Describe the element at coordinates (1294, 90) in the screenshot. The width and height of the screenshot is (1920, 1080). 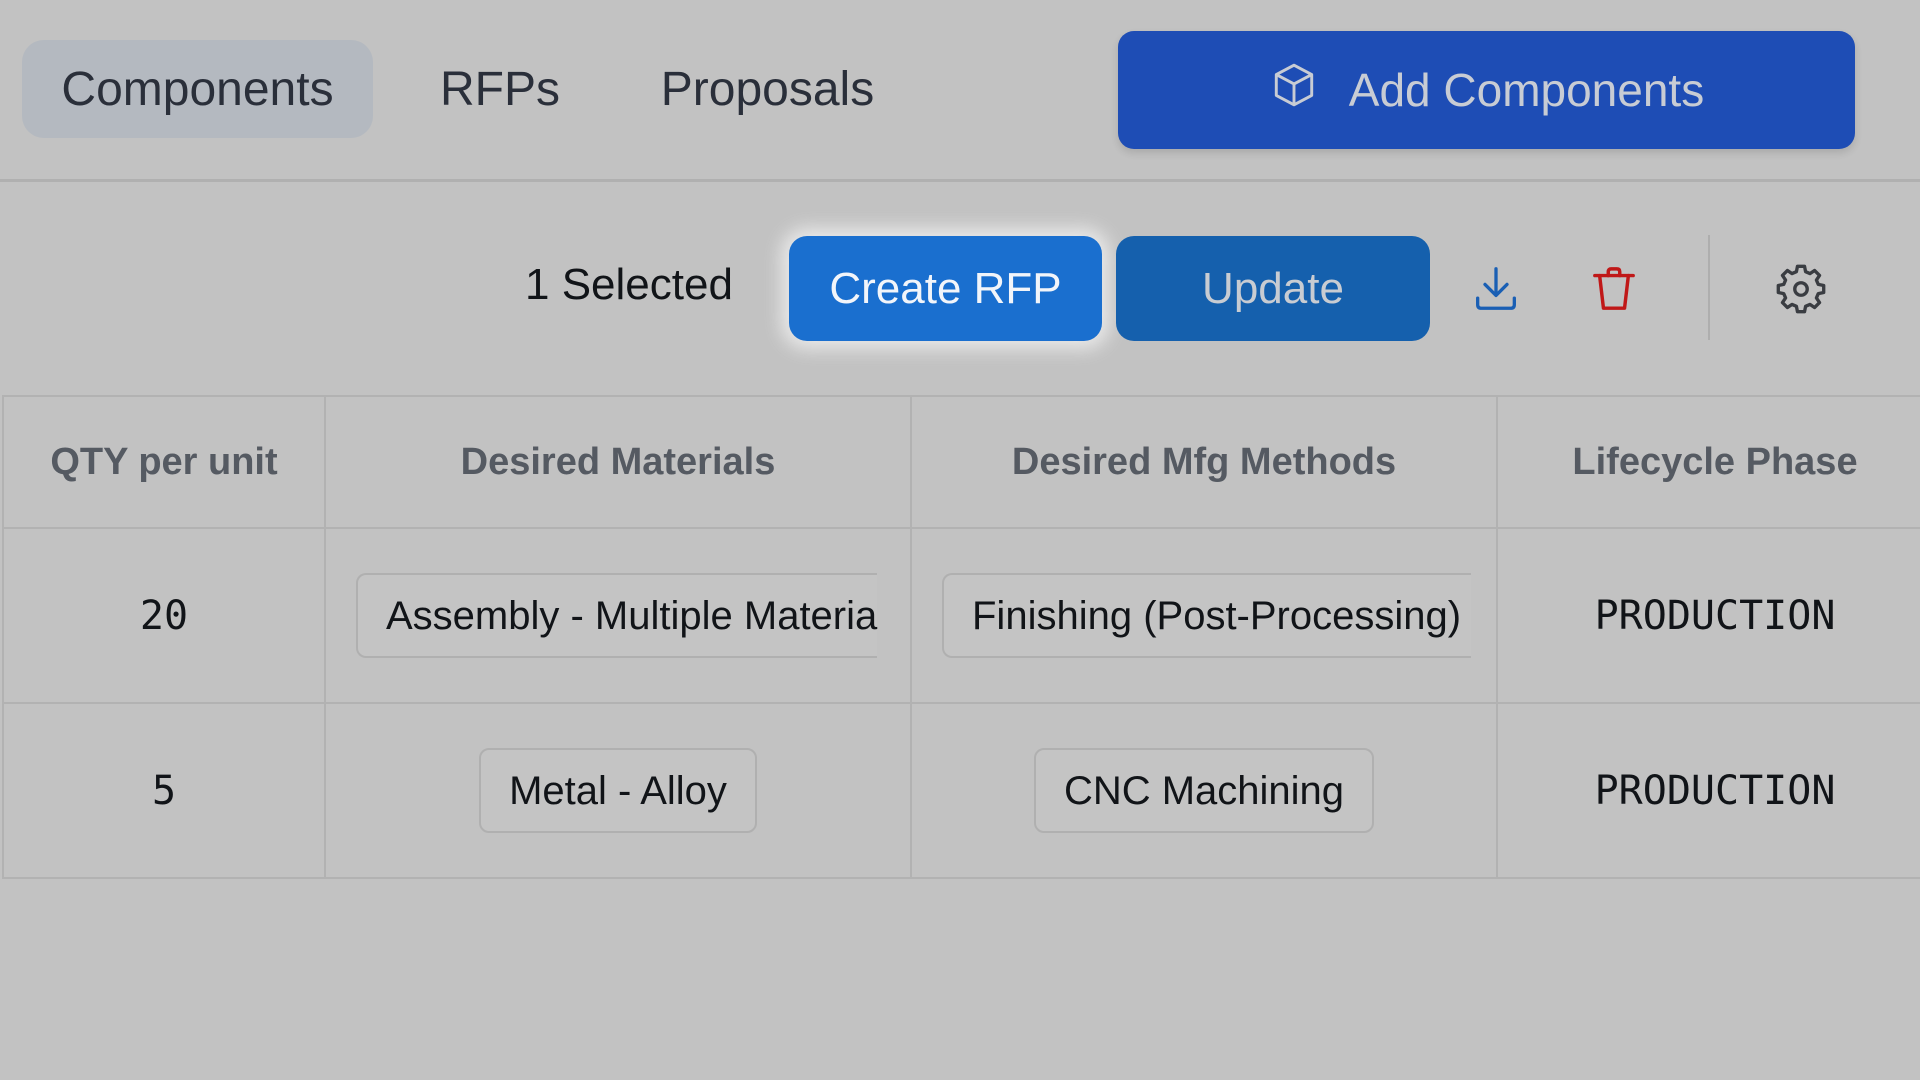
I see `cube-icon` at that location.